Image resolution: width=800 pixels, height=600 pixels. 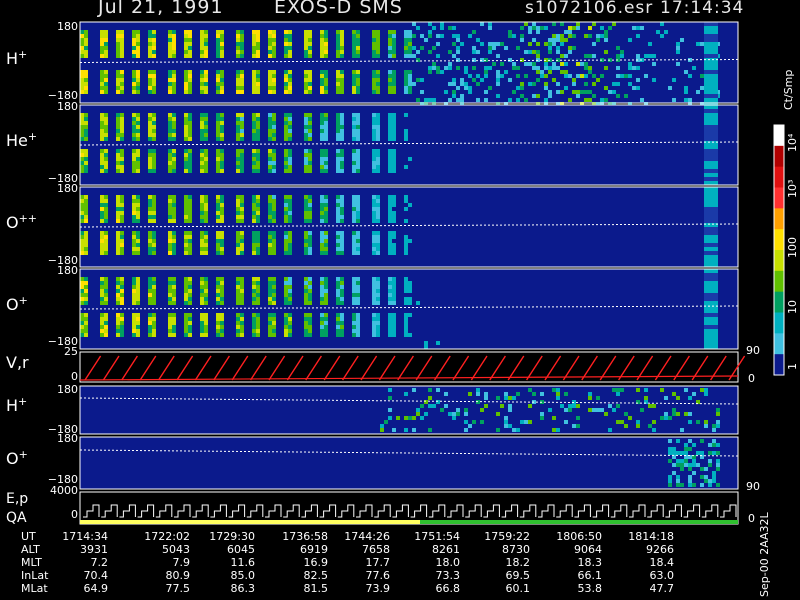 I want to click on spectro-edge-p0, so click(x=711, y=32).